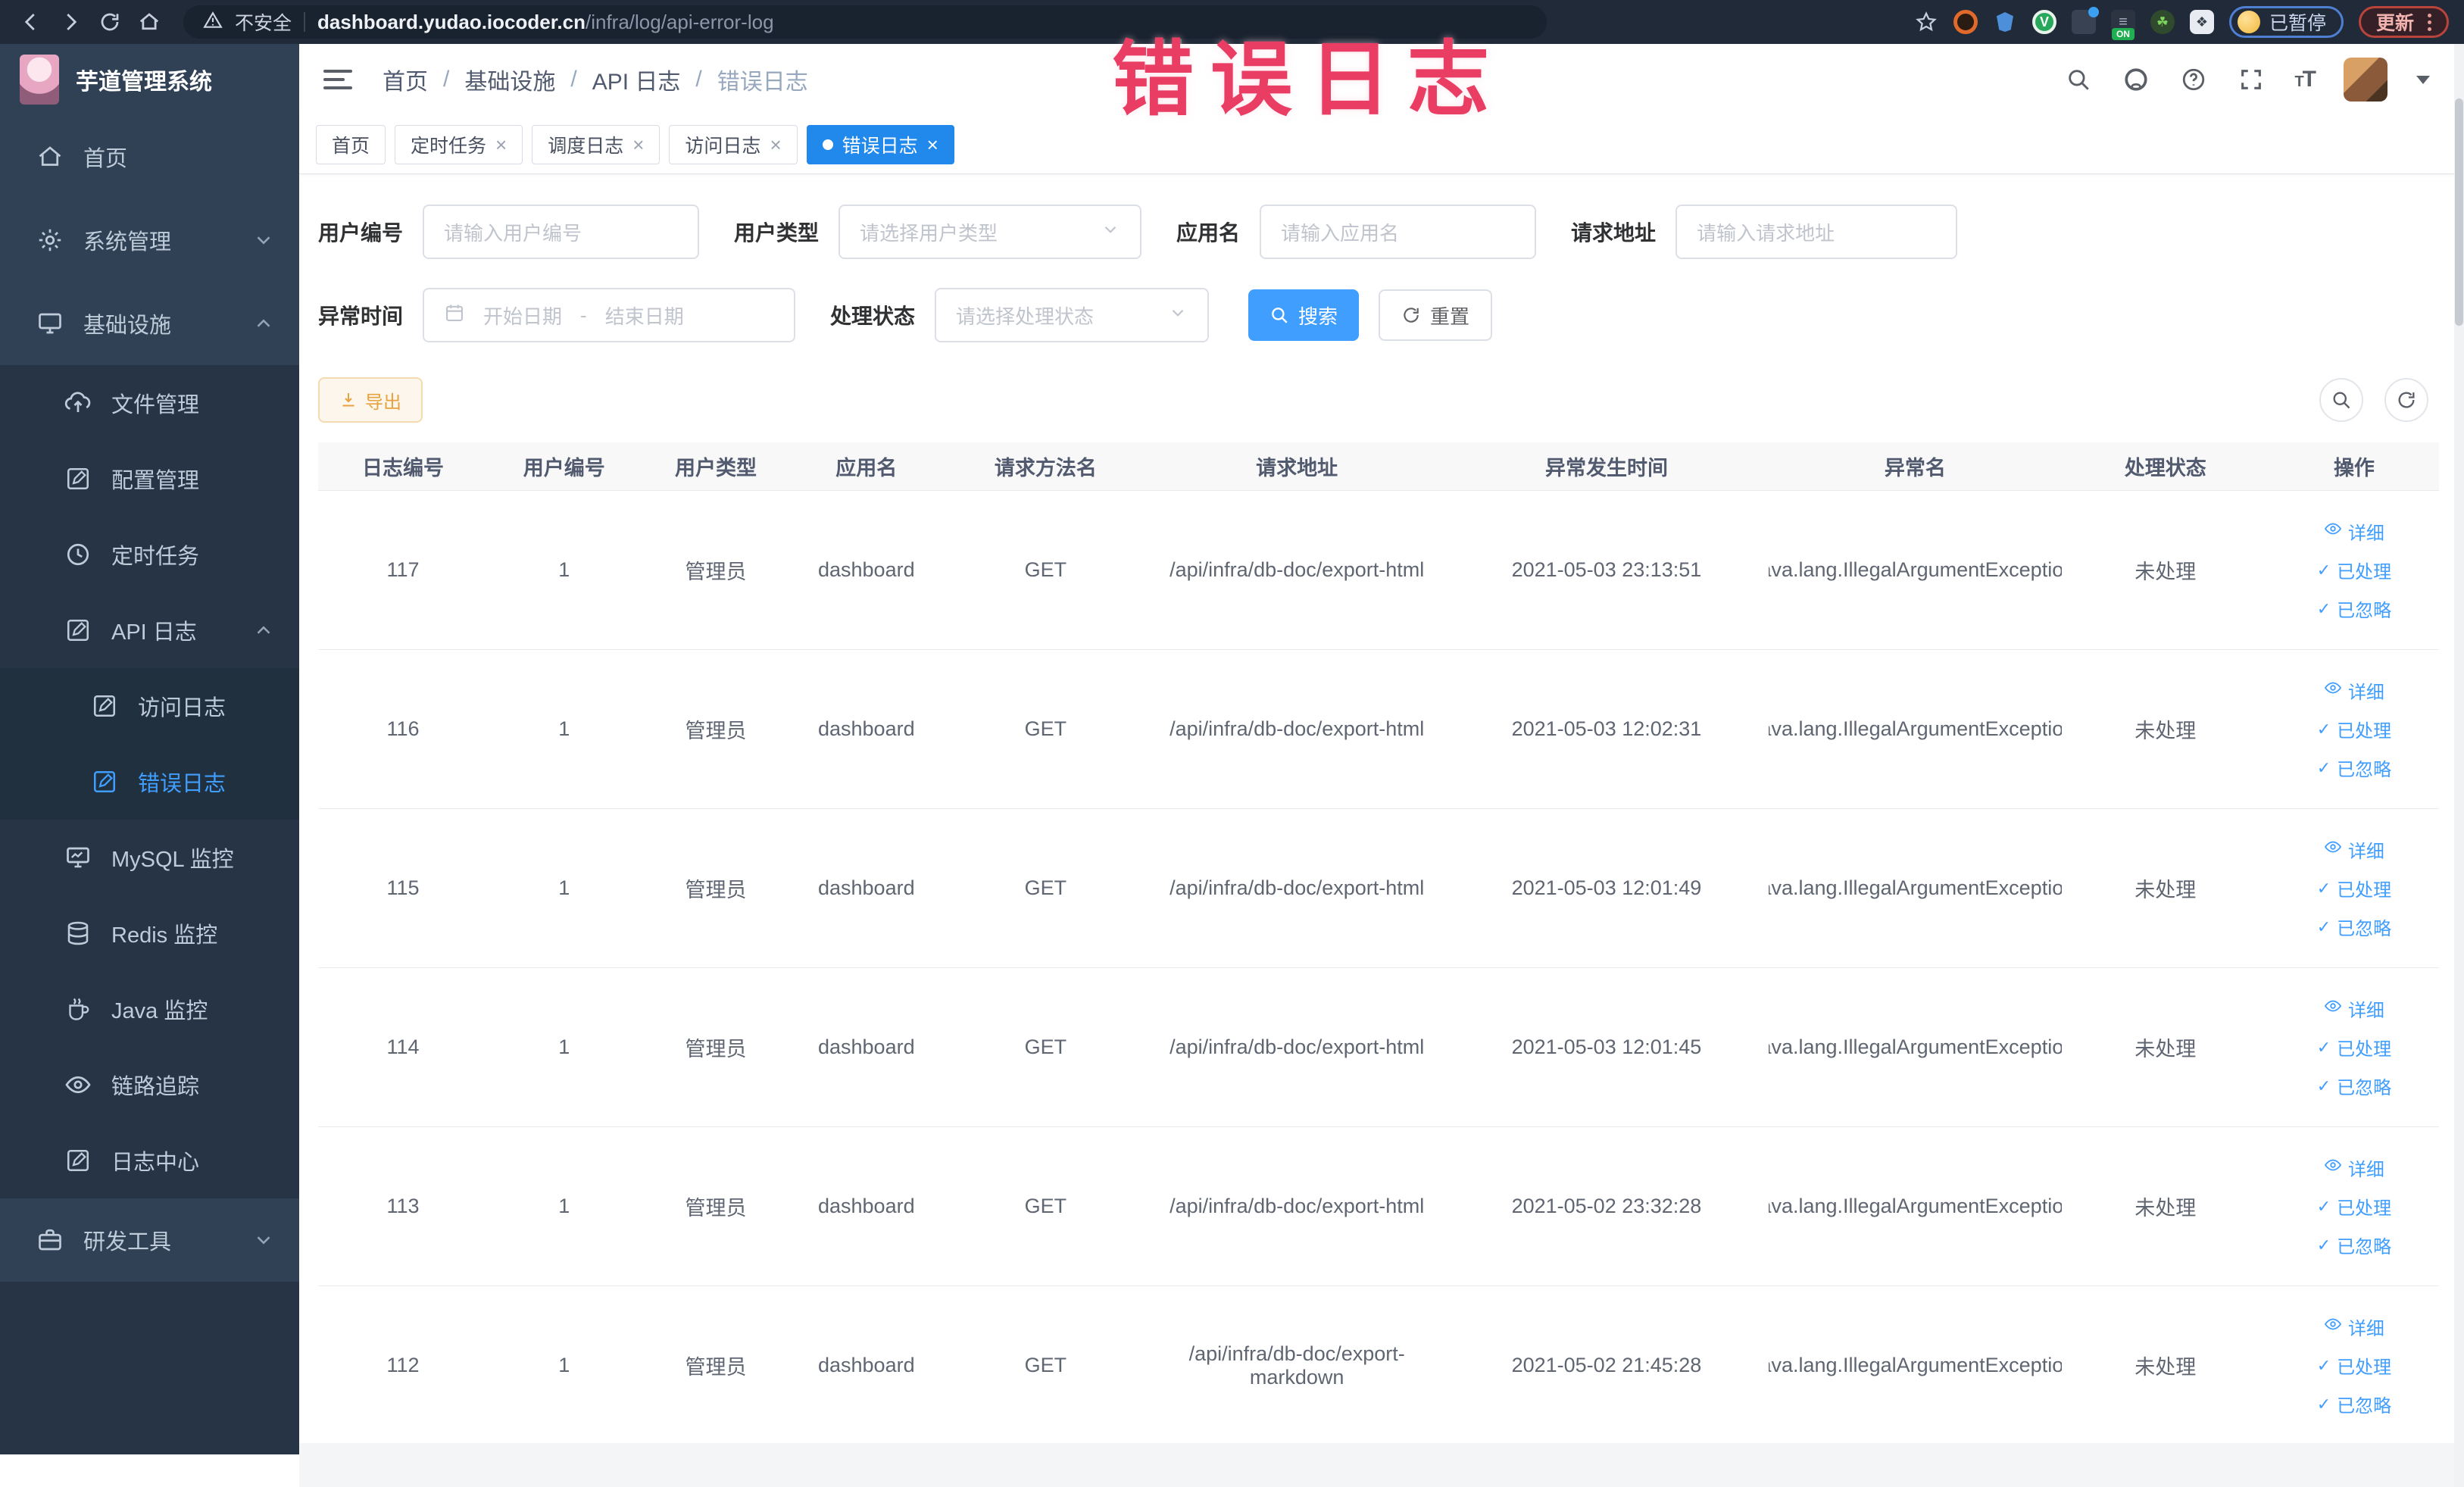  What do you see at coordinates (104, 781) in the screenshot?
I see `log-icon` at bounding box center [104, 781].